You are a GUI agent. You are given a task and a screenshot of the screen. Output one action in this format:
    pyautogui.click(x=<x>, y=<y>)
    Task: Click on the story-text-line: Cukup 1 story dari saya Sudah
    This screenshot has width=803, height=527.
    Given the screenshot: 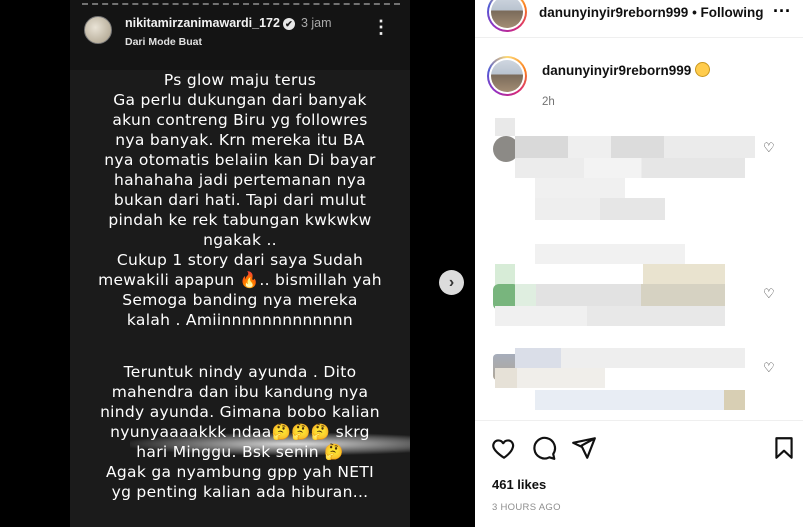 What is the action you would take?
    pyautogui.click(x=240, y=260)
    